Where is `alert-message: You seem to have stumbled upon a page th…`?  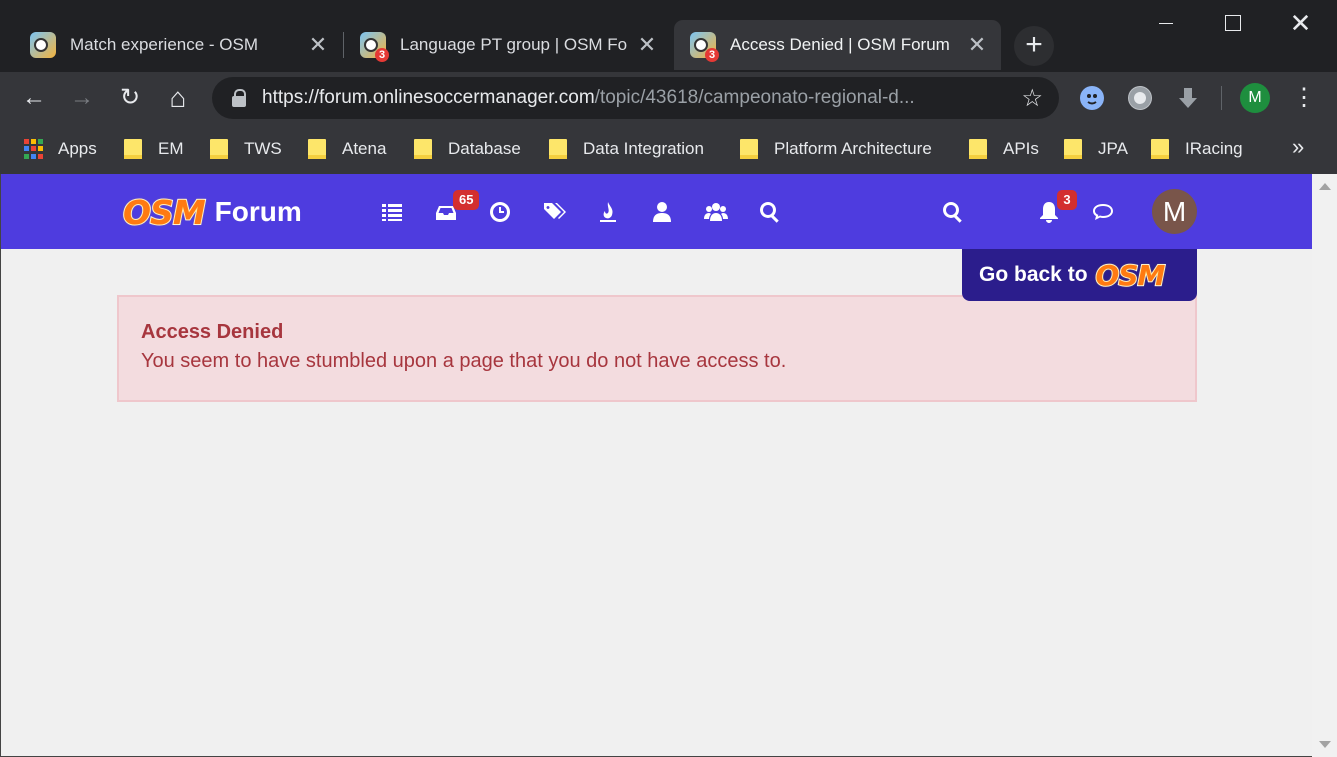 alert-message: You seem to have stumbled upon a page th… is located at coordinates (464, 361).